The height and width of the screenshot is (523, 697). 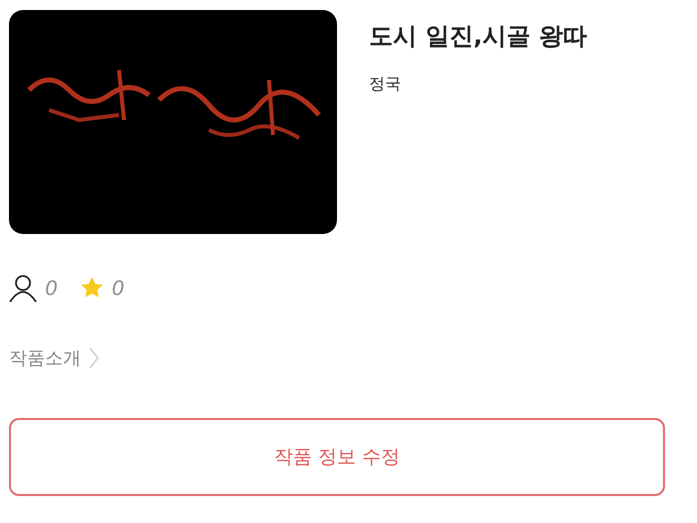 What do you see at coordinates (54, 358) in the screenshot?
I see `intro-link: 작품소개` at bounding box center [54, 358].